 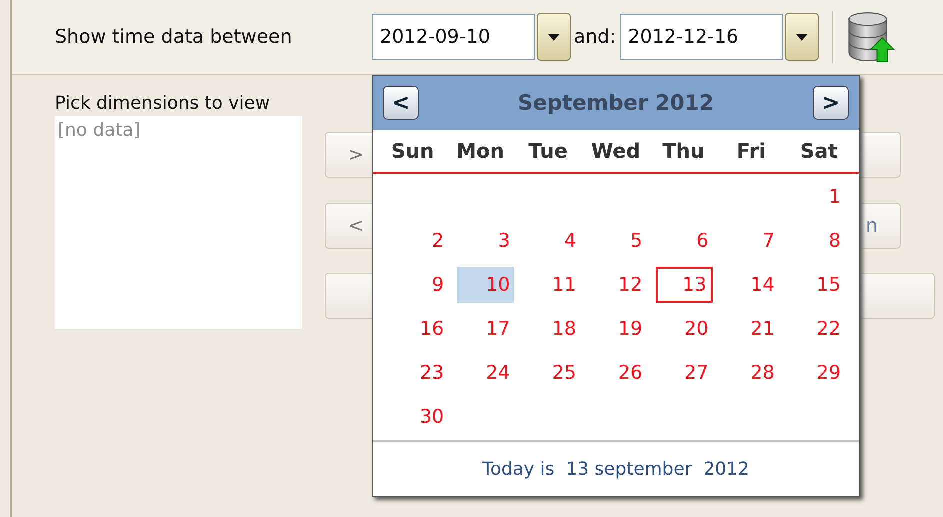 What do you see at coordinates (618, 373) in the screenshot?
I see `day-cell: 26` at bounding box center [618, 373].